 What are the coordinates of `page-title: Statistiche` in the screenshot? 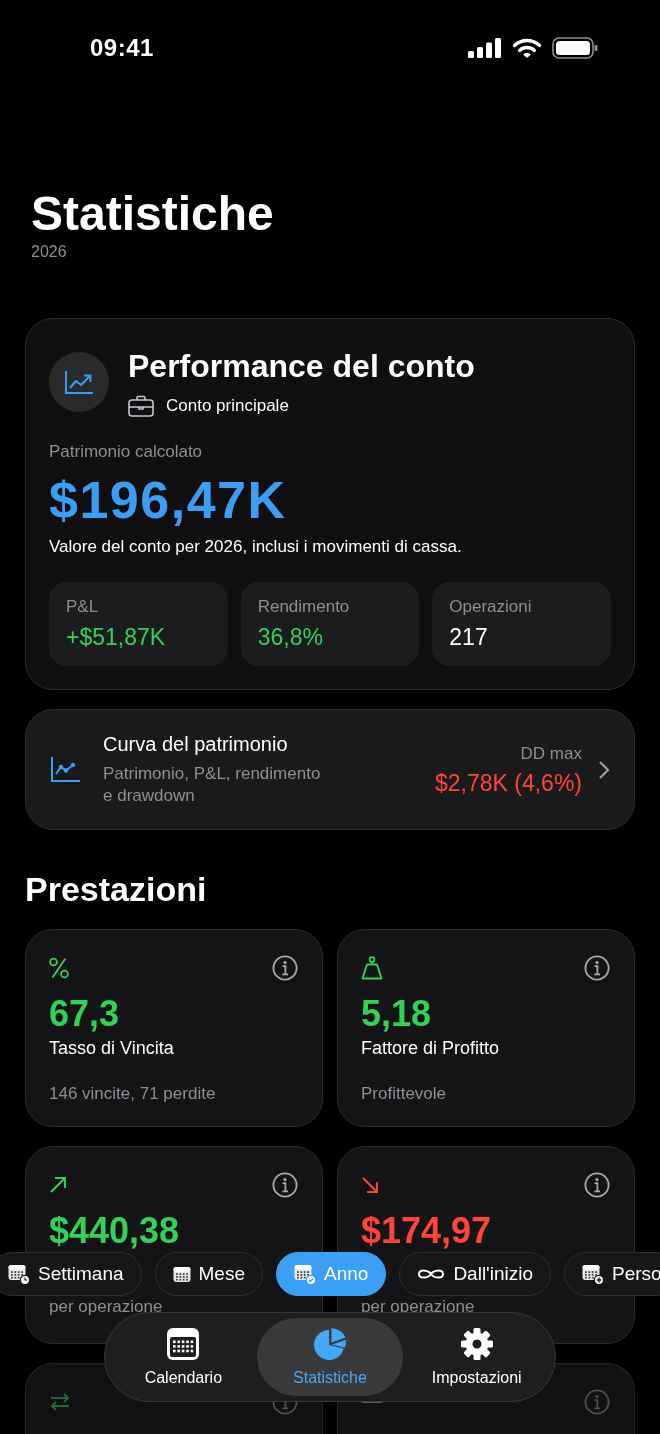 It's located at (153, 214).